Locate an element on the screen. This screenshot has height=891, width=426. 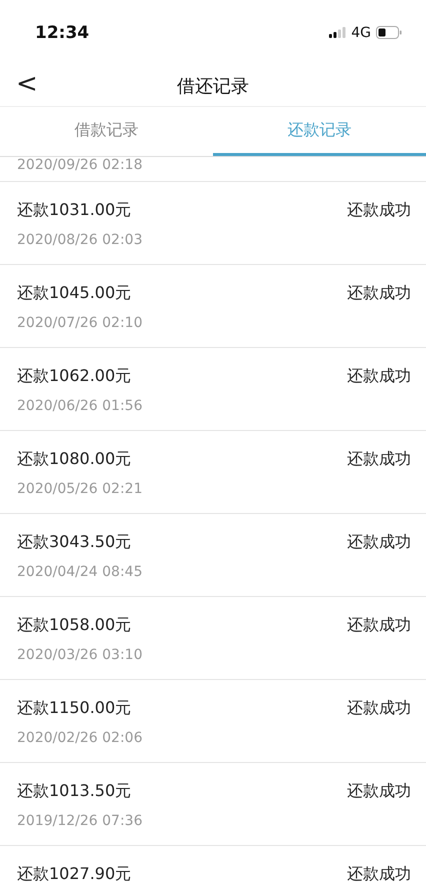
repayment-date: 2020/08/26 02:03 is located at coordinates (80, 240).